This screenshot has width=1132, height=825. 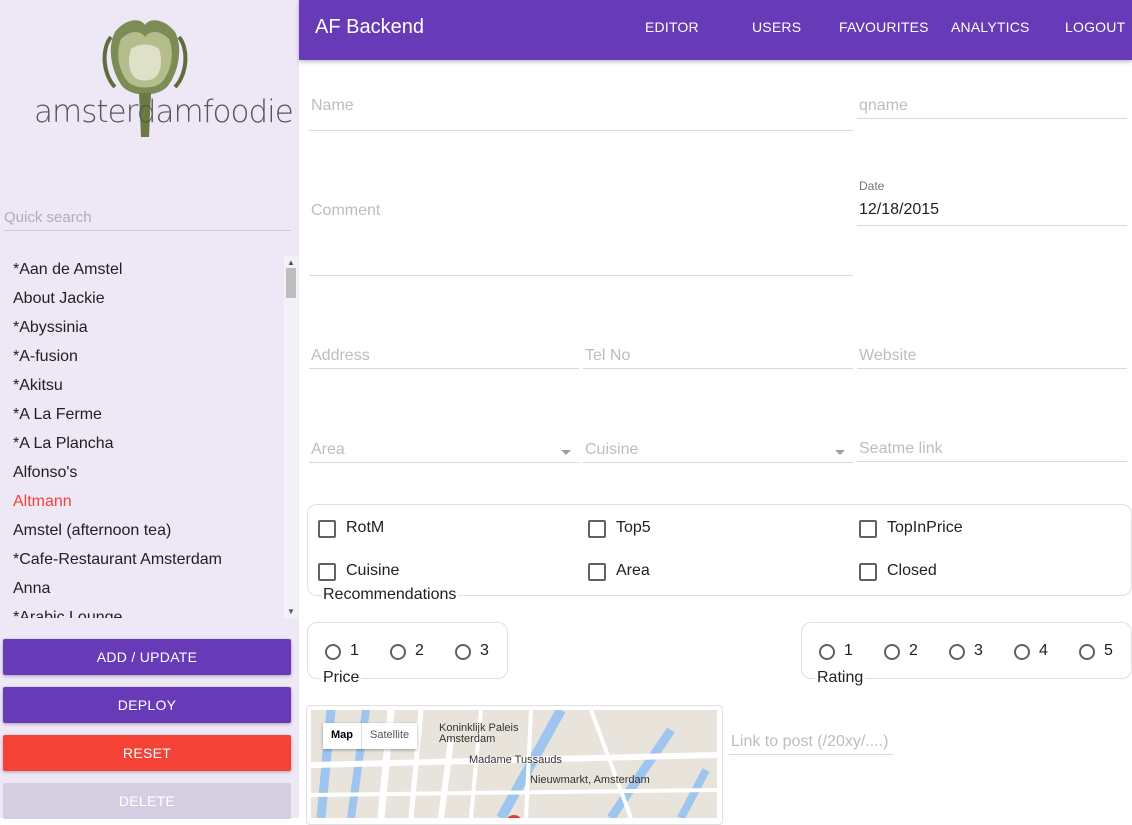 What do you see at coordinates (444, 449) in the screenshot?
I see `area-select: Area` at bounding box center [444, 449].